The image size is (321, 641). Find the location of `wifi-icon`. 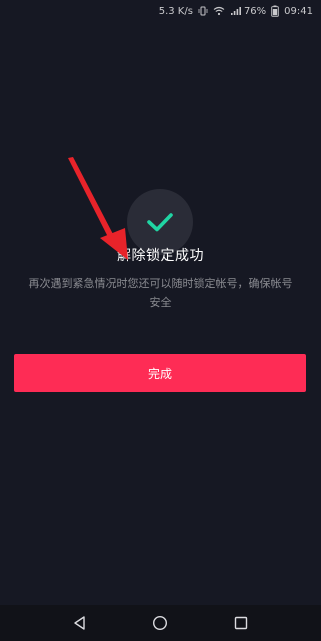

wifi-icon is located at coordinates (219, 11).